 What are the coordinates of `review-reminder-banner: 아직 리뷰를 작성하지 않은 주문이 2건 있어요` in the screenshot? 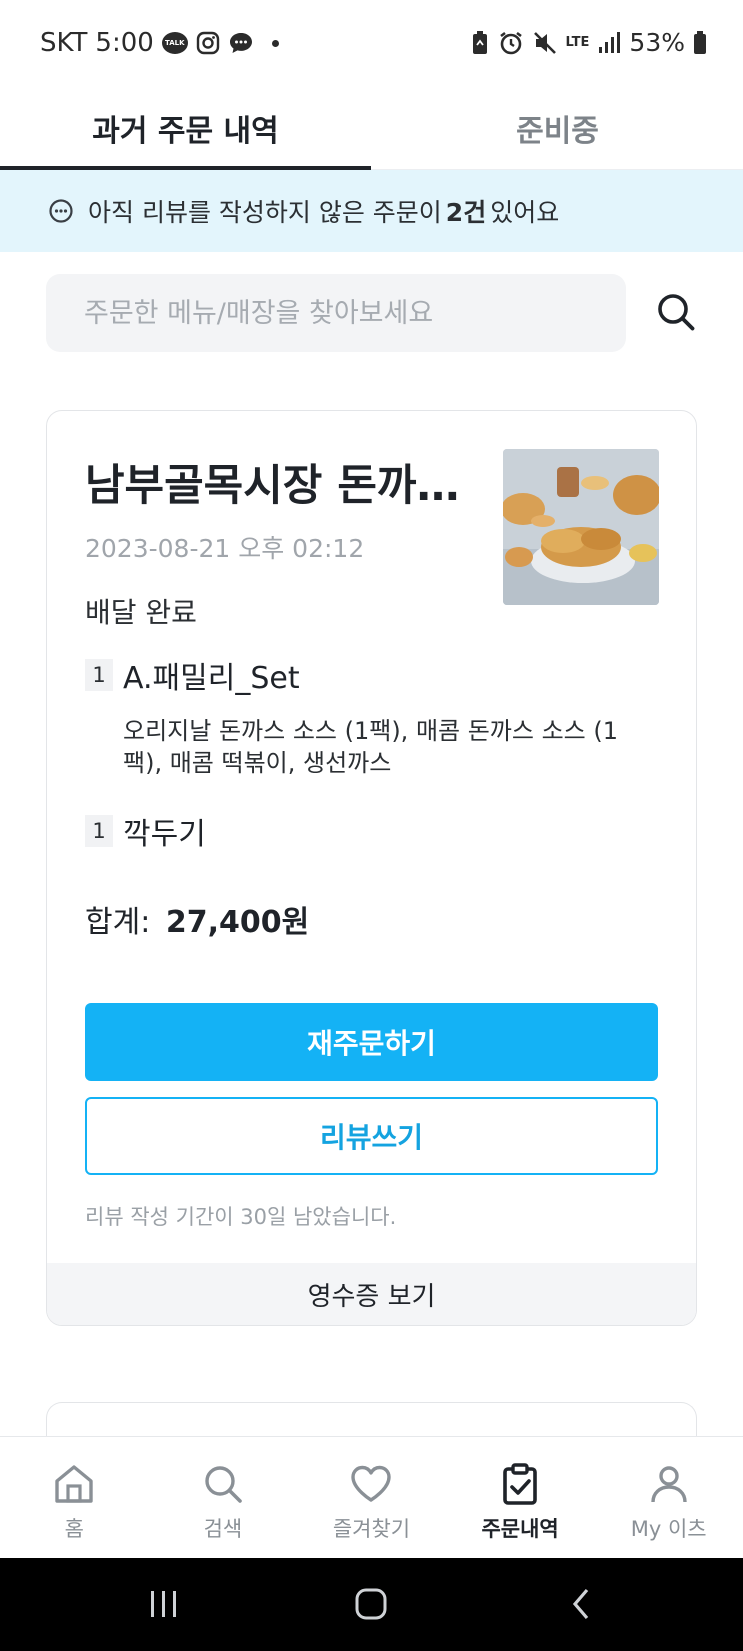 It's located at (371, 211).